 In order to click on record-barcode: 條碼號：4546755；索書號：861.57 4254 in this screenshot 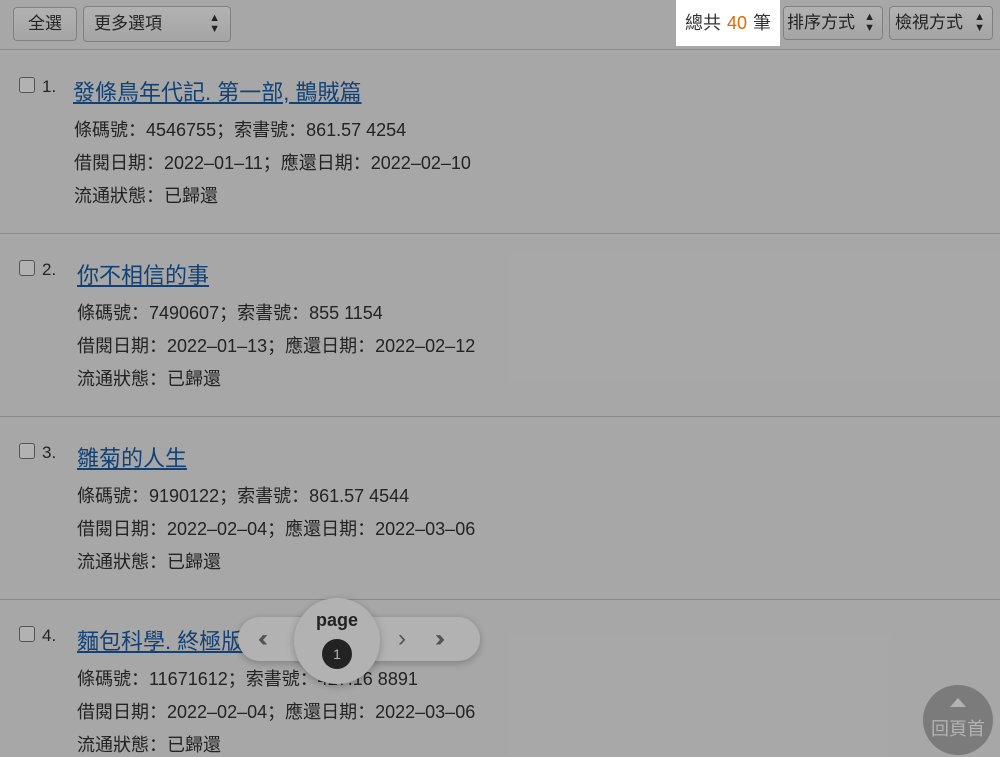, I will do `click(240, 130)`.